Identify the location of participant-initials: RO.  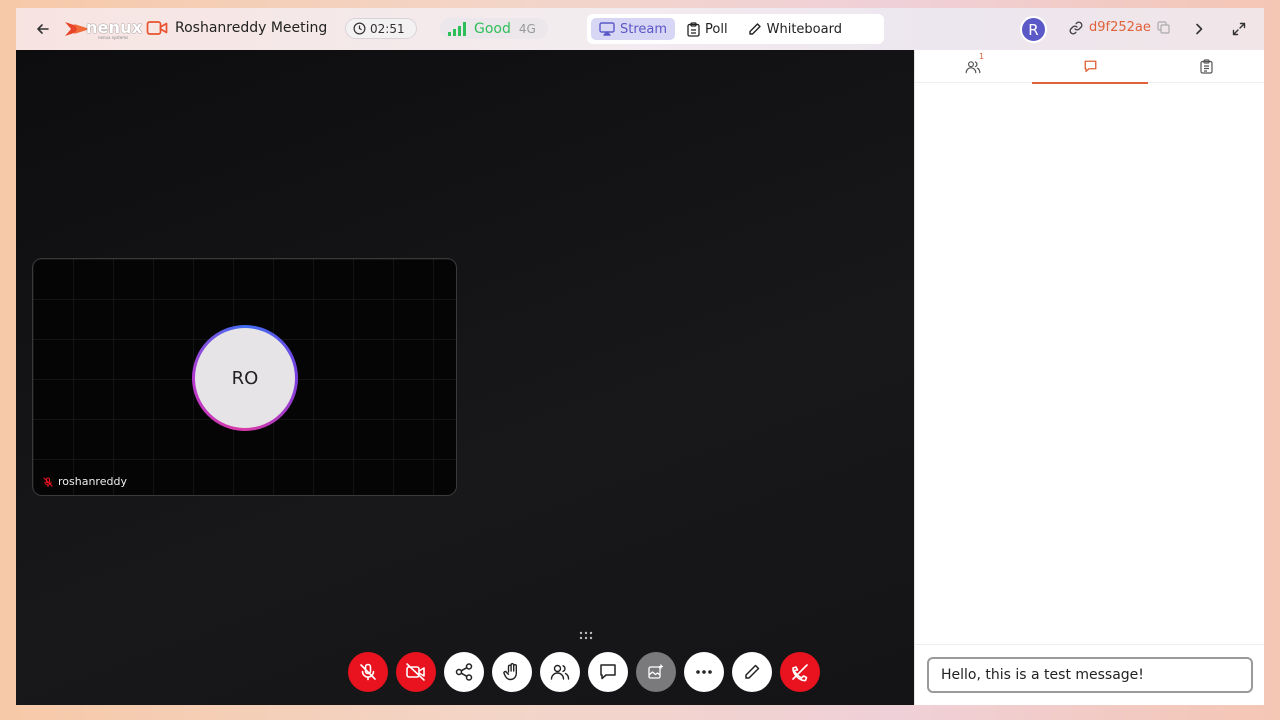
(245, 378).